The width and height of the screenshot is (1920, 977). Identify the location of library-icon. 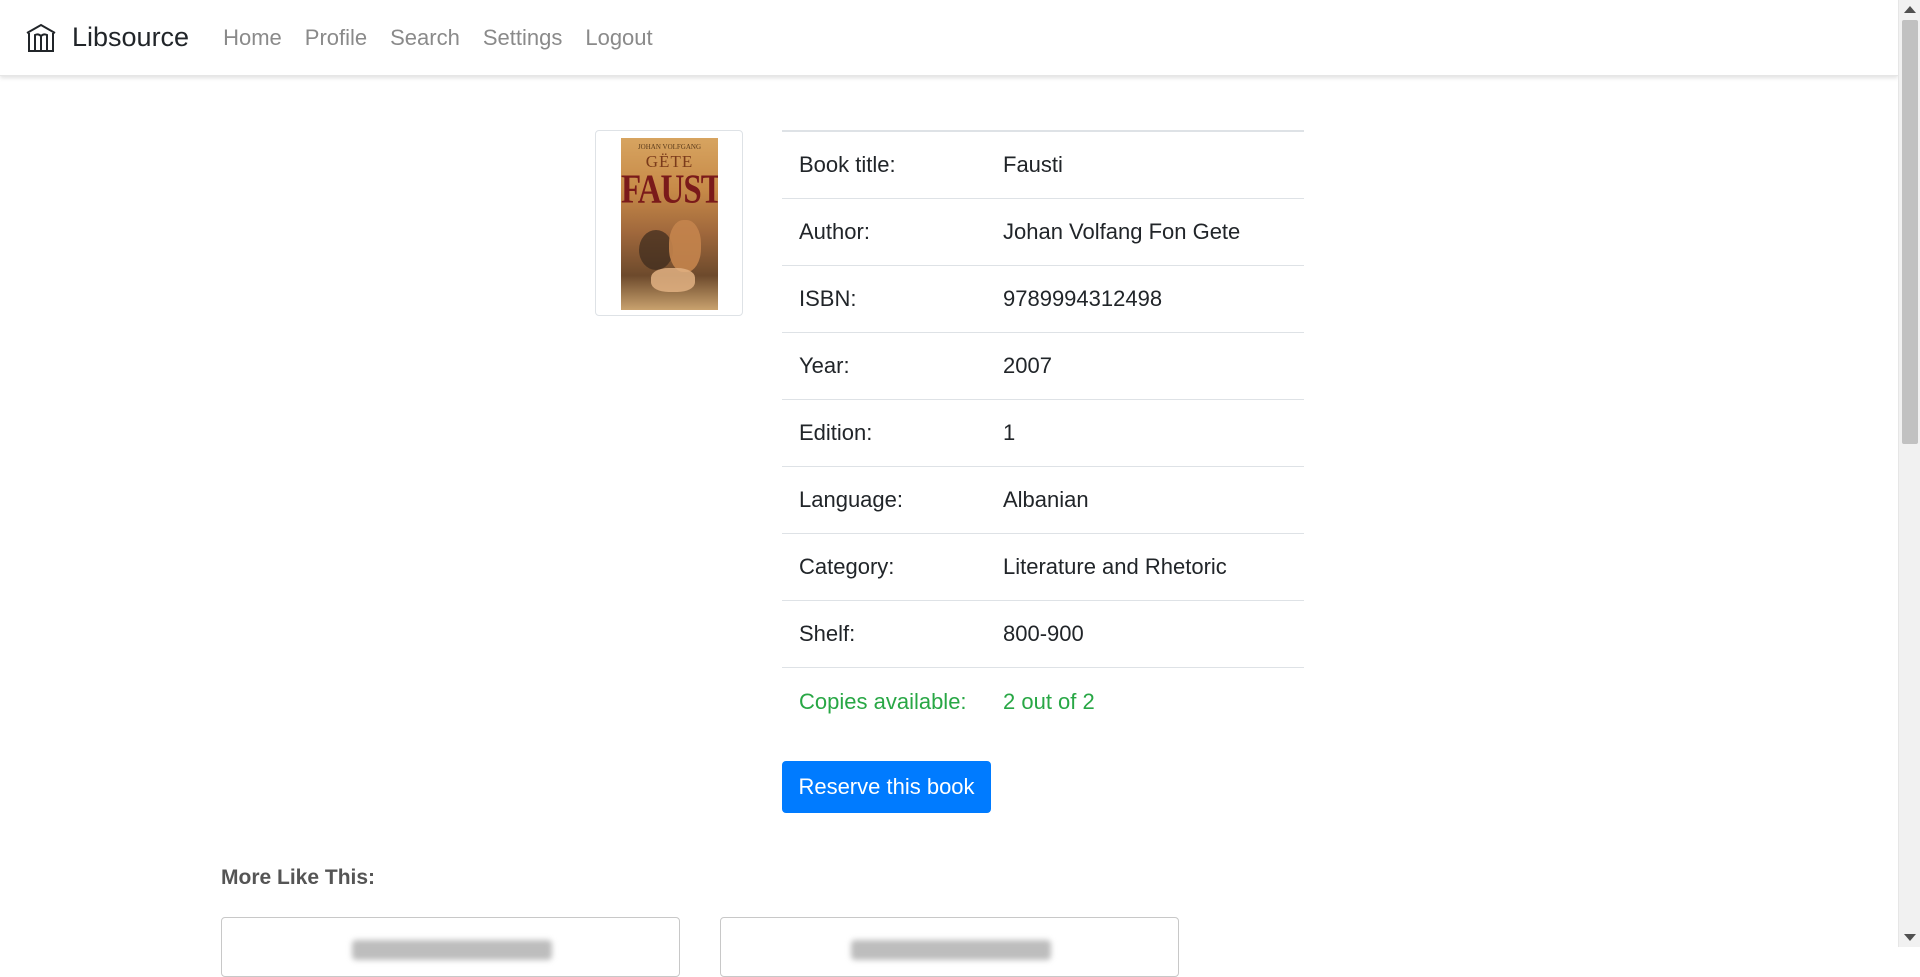
(41, 38).